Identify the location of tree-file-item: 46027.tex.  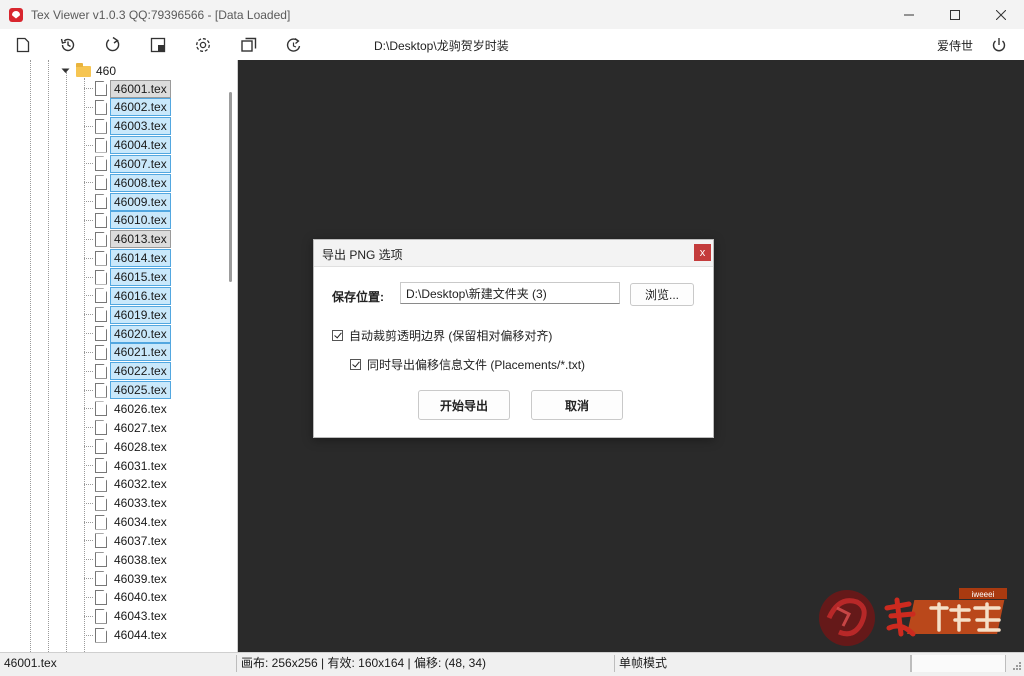
(127, 427).